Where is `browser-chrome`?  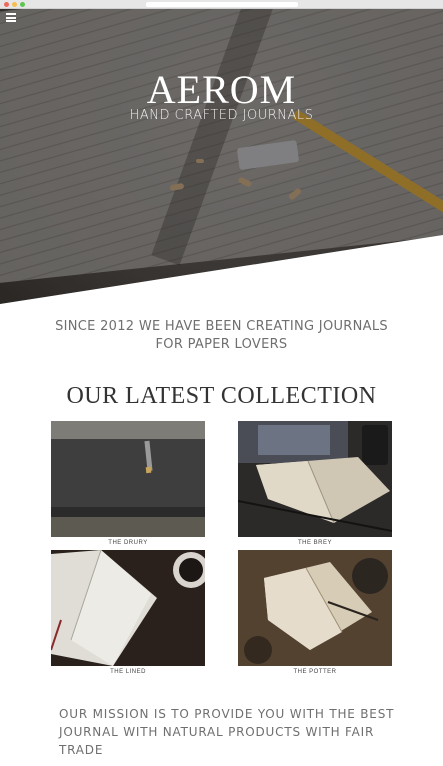 browser-chrome is located at coordinates (221, 4).